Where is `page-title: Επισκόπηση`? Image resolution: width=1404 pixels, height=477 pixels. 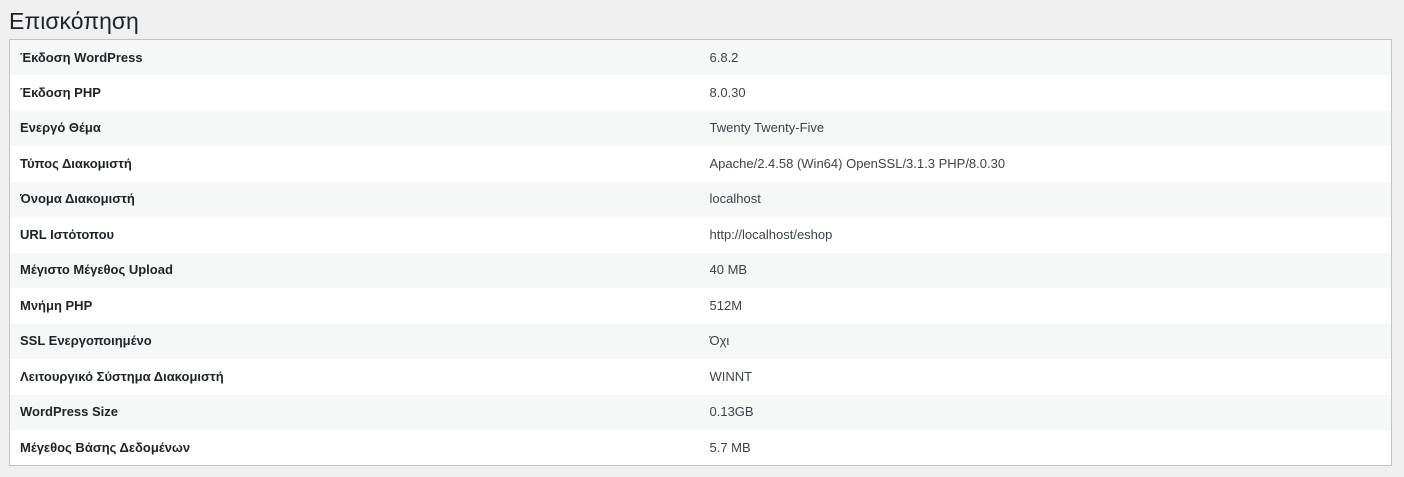
page-title: Επισκόπηση is located at coordinates (74, 21).